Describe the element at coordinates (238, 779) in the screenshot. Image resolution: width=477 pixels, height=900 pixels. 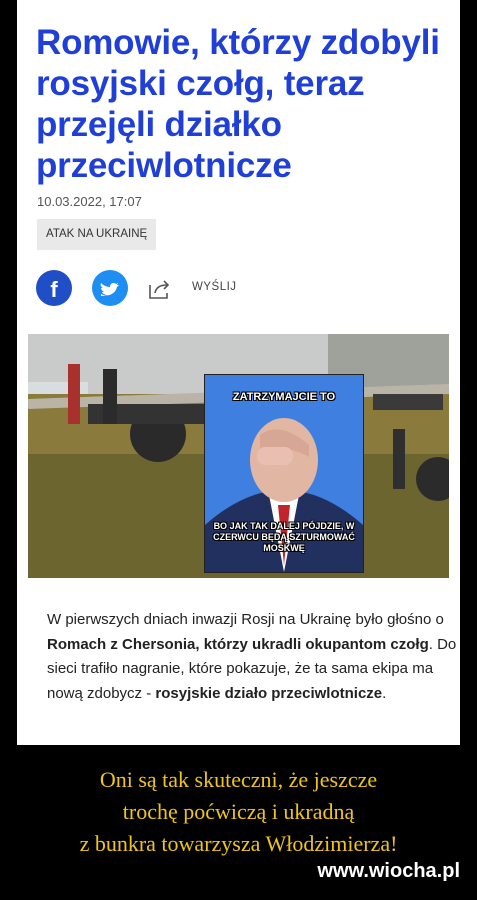
I see `caption-line: Oni są tak skuteczni, że jeszcze` at that location.